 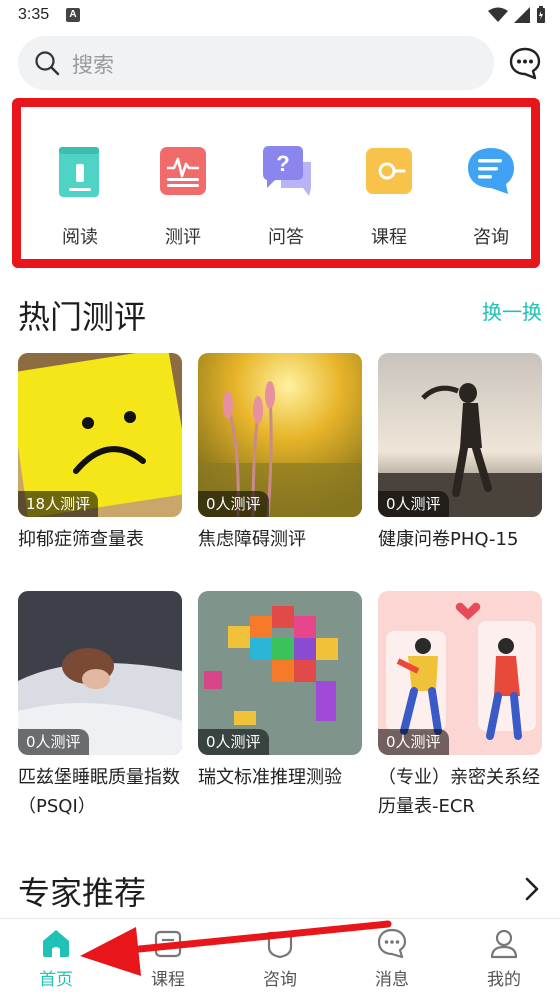 I want to click on category-reading: 阅读, so click(x=80, y=183).